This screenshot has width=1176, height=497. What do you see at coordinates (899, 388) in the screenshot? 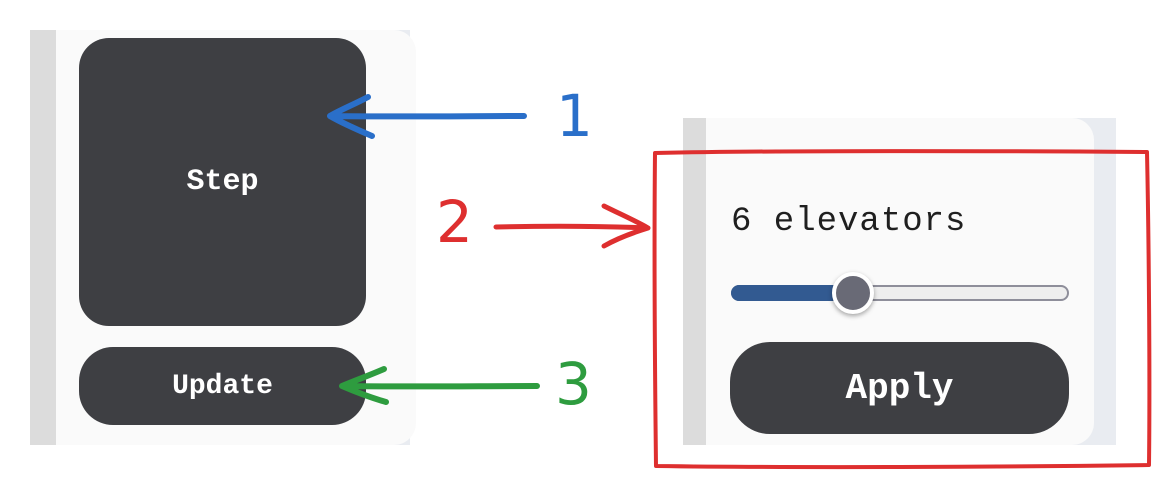
I see `apply-button: Apply` at bounding box center [899, 388].